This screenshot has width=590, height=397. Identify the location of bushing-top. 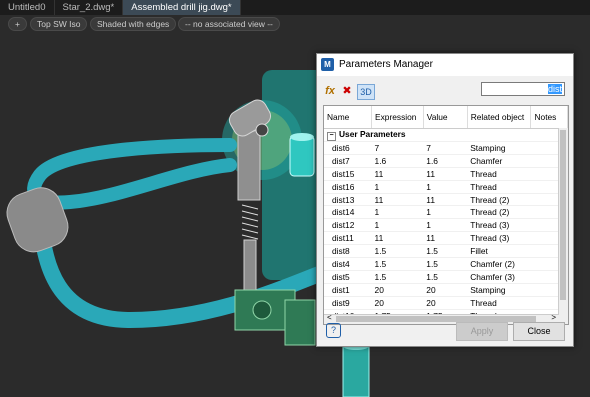
(302, 137).